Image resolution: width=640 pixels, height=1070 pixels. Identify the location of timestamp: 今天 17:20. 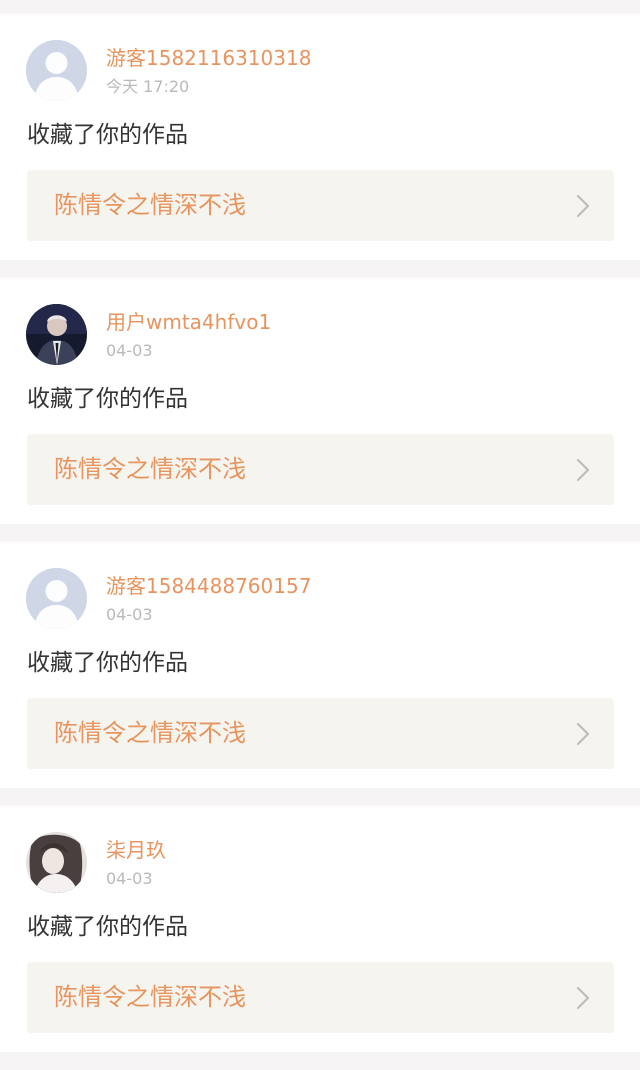
(148, 86).